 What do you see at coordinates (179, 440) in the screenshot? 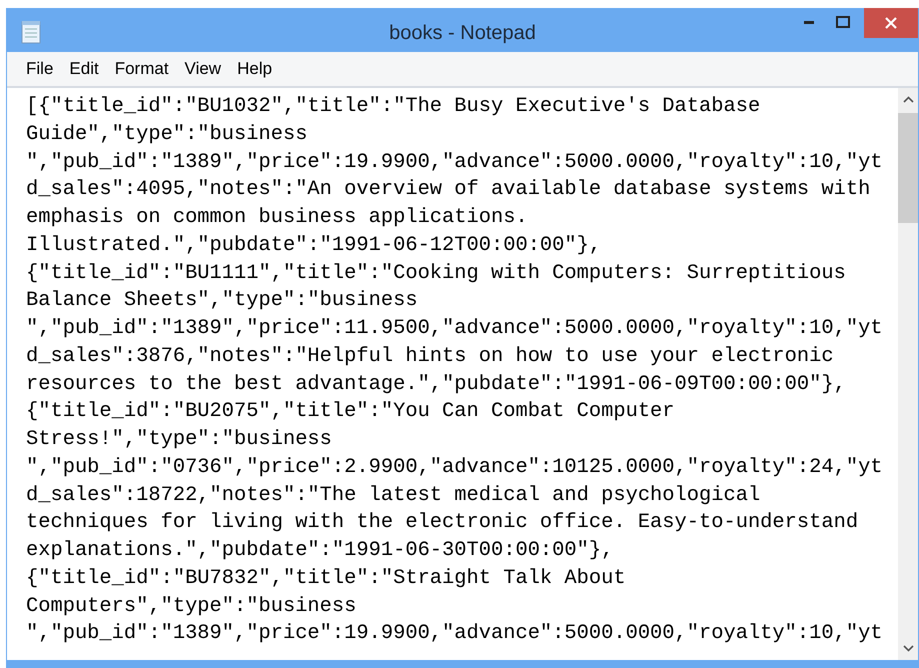
I see `text-line: Stress!","type":"business` at bounding box center [179, 440].